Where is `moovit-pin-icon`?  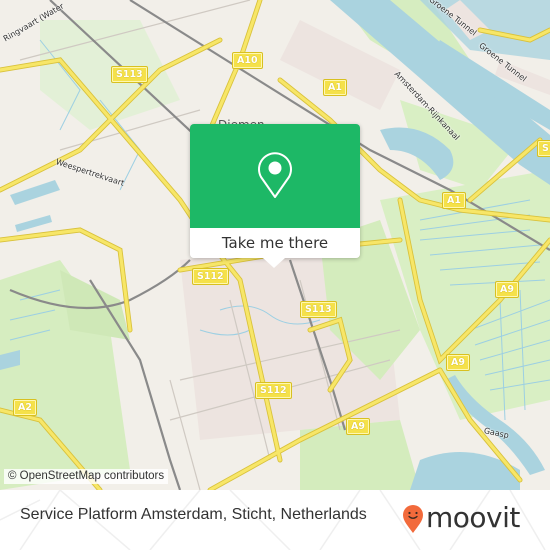 moovit-pin-icon is located at coordinates (413, 519).